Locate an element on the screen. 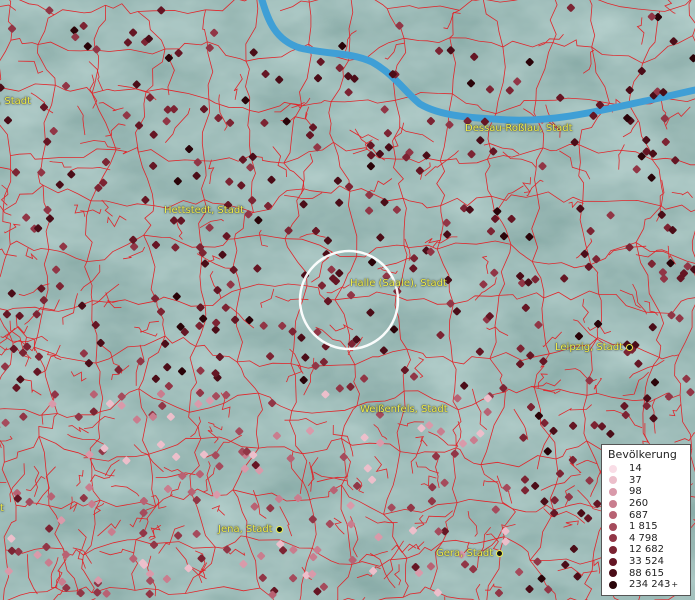  legend-entry: 12 682 is located at coordinates (646, 550).